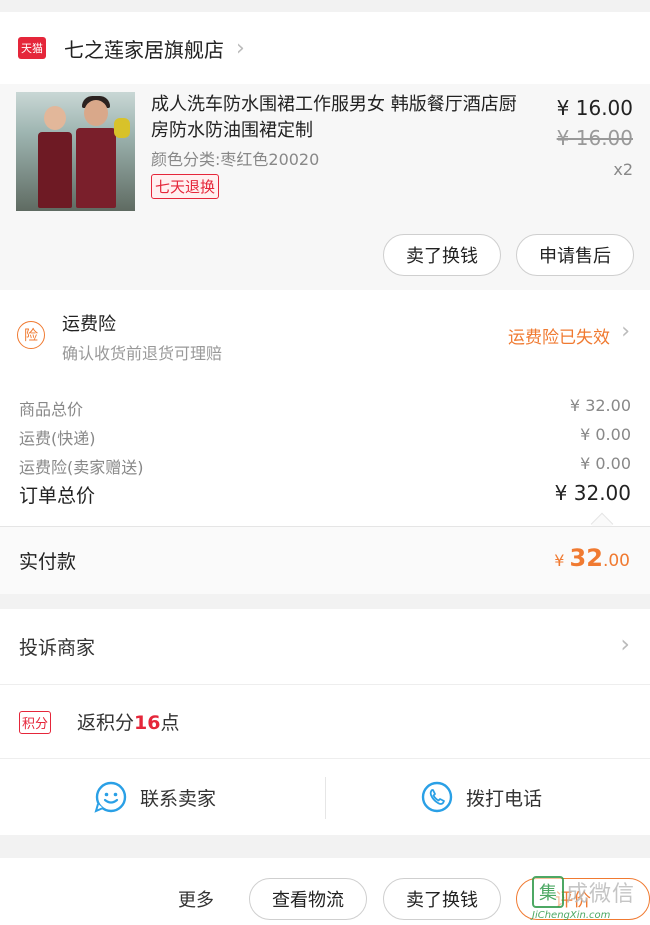 Image resolution: width=650 pixels, height=925 pixels. What do you see at coordinates (586, 558) in the screenshot?
I see `amount-integer: 32` at bounding box center [586, 558].